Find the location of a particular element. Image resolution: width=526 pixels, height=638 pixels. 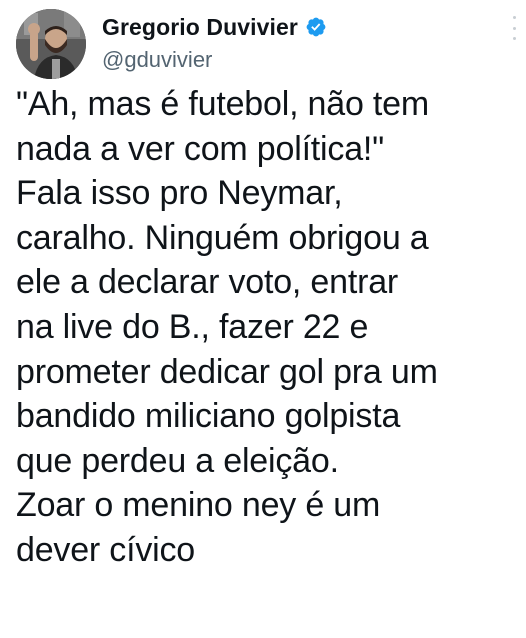

author-name-row: Gregorio Duvivier is located at coordinates (214, 27).